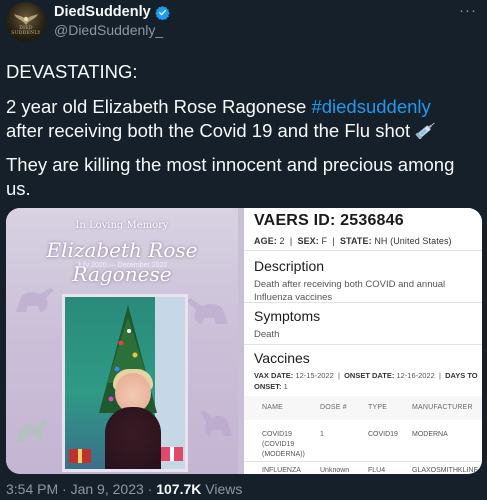 The width and height of the screenshot is (487, 500). What do you see at coordinates (107, 489) in the screenshot?
I see `tweet-date: Jan 9, 2023` at bounding box center [107, 489].